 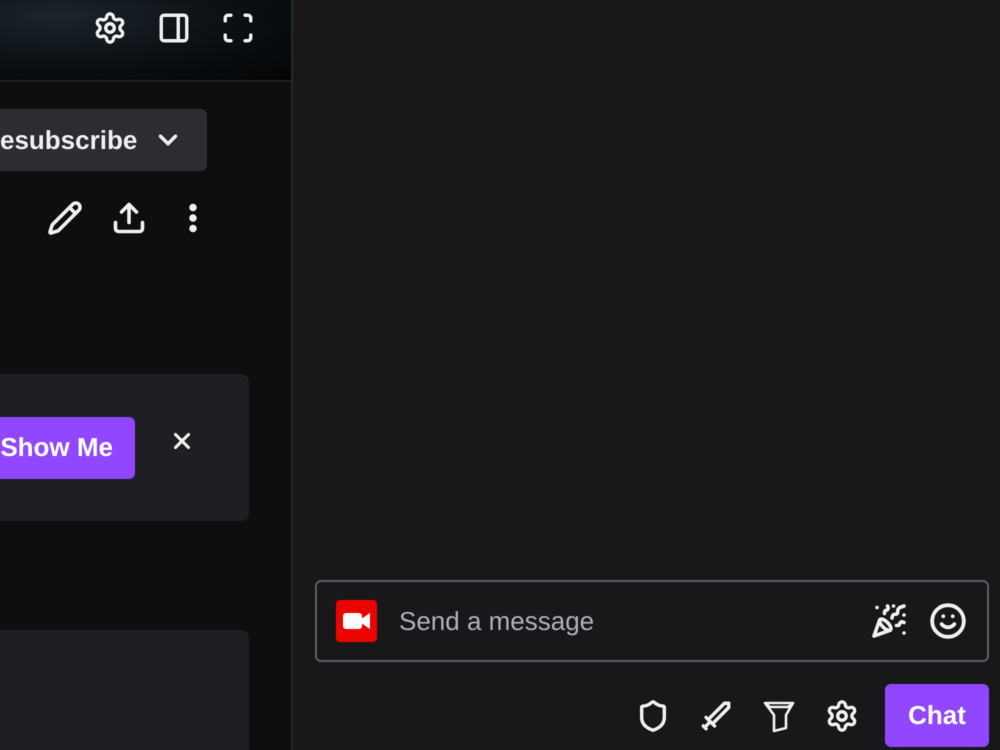 What do you see at coordinates (103, 140) in the screenshot?
I see `resubscribe-button: esubscribe` at bounding box center [103, 140].